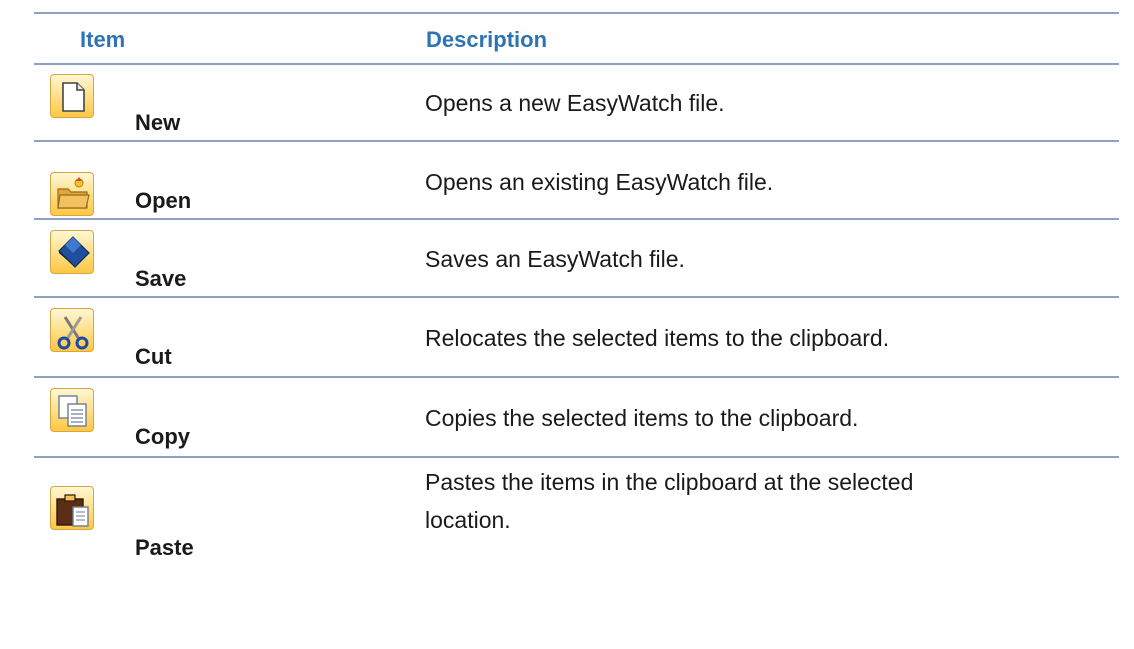 The height and width of the screenshot is (649, 1134). What do you see at coordinates (599, 182) in the screenshot?
I see `description-open: Opens an existing EasyWatch file.` at bounding box center [599, 182].